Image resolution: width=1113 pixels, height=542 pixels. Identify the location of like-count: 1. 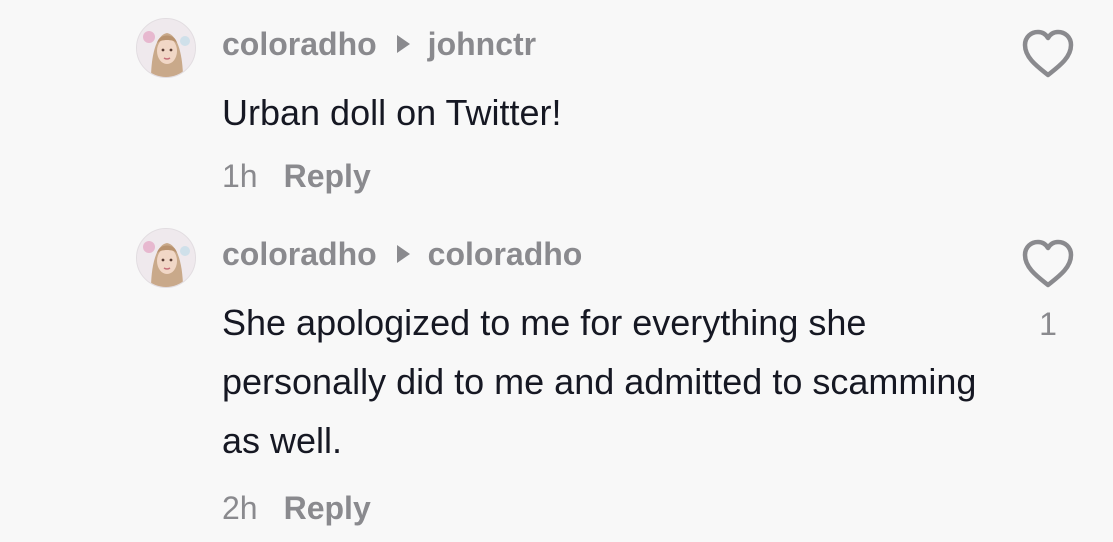
(1048, 324).